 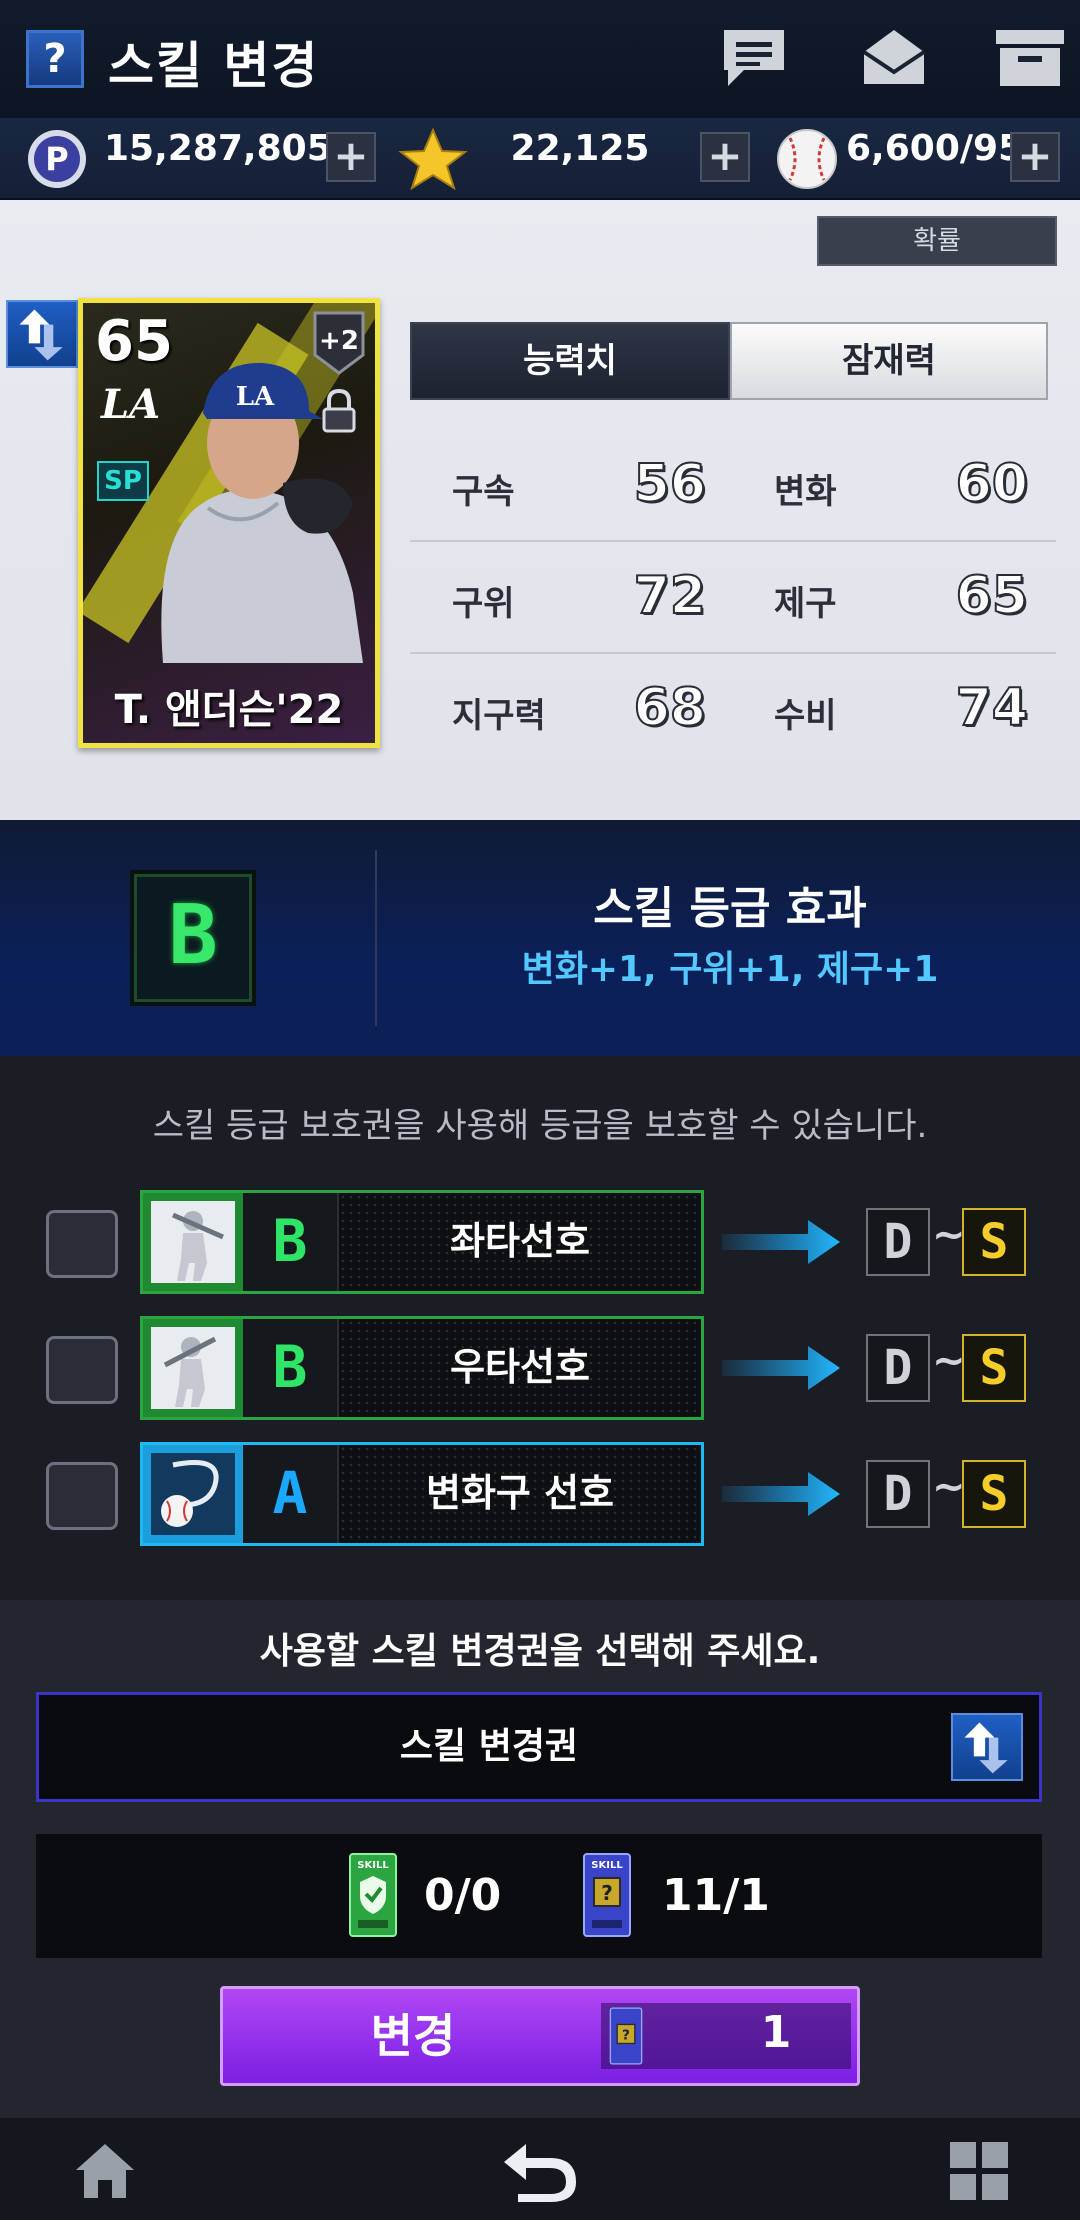 What do you see at coordinates (42, 334) in the screenshot?
I see `swap-card-icon` at bounding box center [42, 334].